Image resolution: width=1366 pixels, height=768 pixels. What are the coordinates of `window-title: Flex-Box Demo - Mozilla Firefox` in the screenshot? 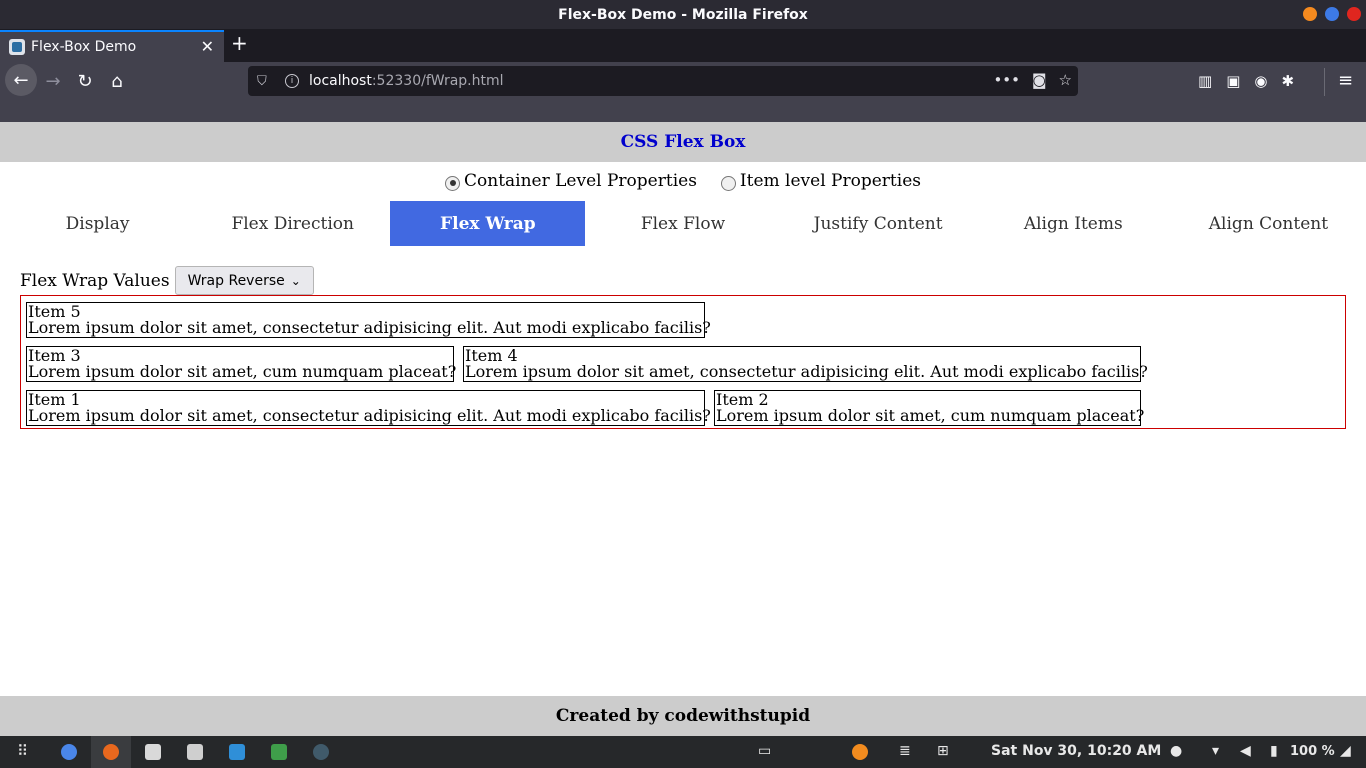 It's located at (683, 14).